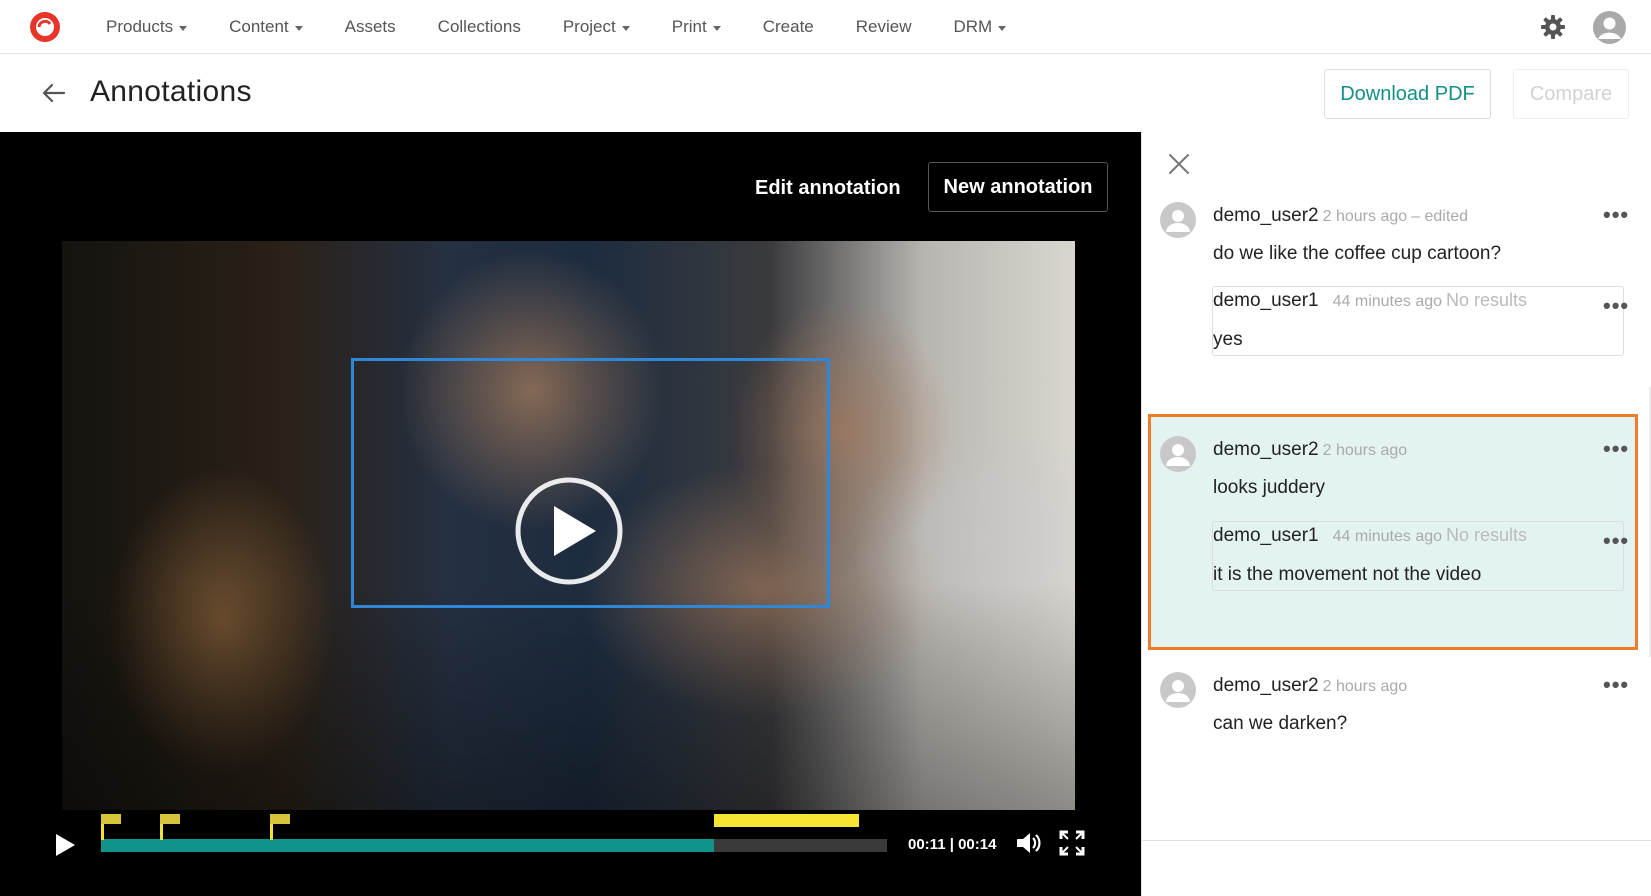 The height and width of the screenshot is (896, 1651). I want to click on new-annotation-button: New annotation, so click(1018, 187).